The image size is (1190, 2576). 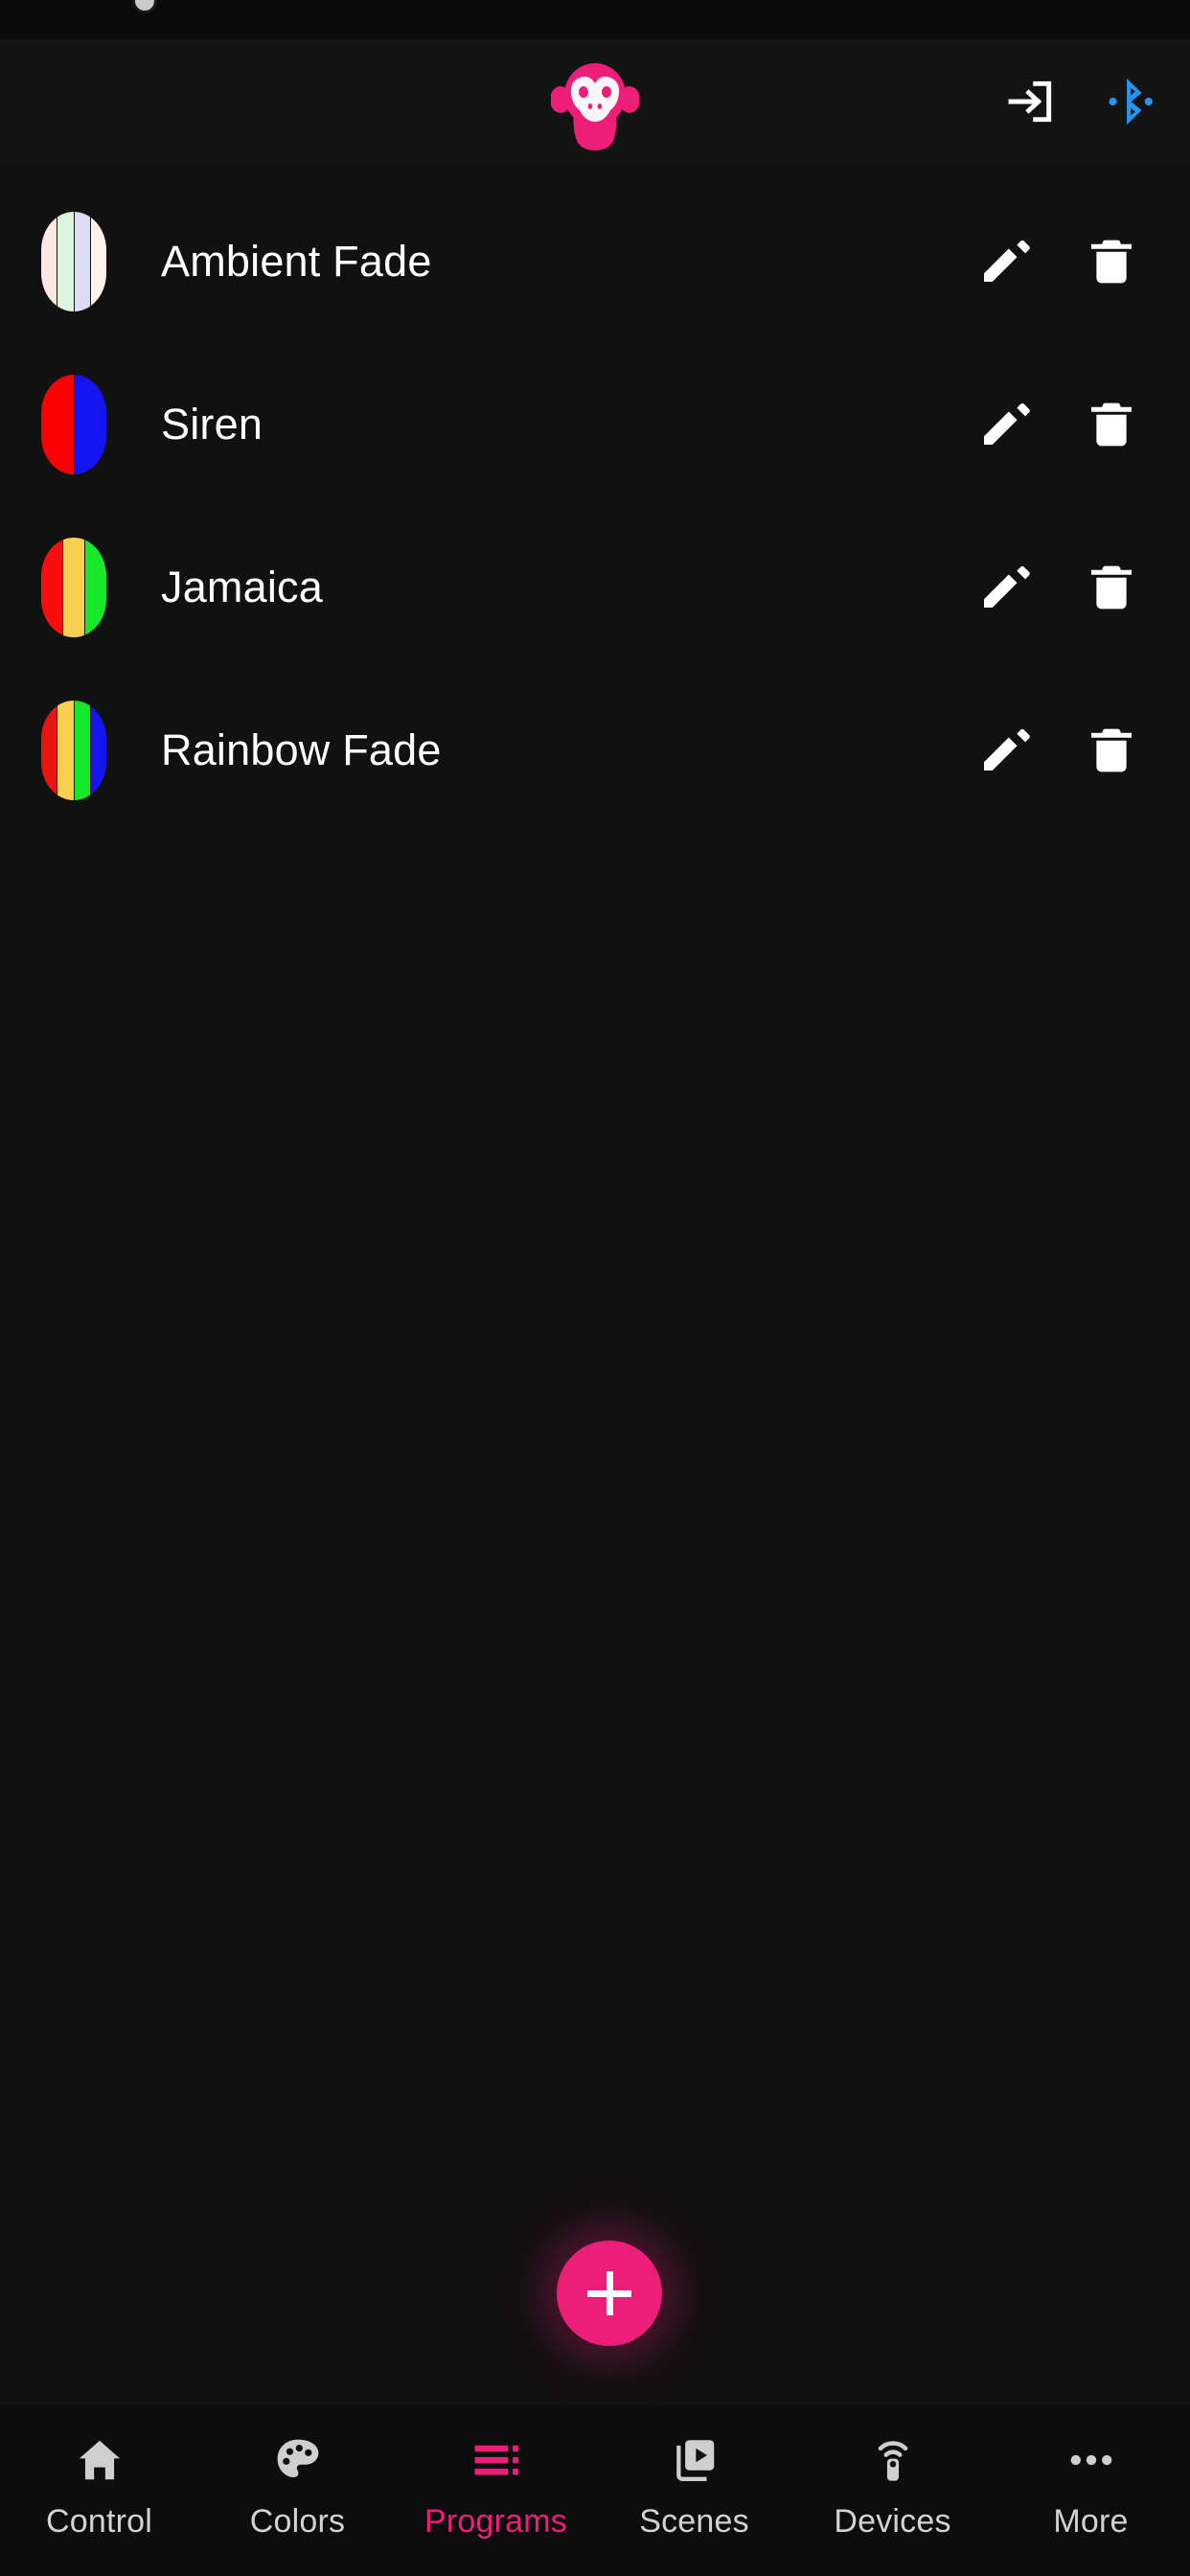 I want to click on app-header, so click(x=595, y=101).